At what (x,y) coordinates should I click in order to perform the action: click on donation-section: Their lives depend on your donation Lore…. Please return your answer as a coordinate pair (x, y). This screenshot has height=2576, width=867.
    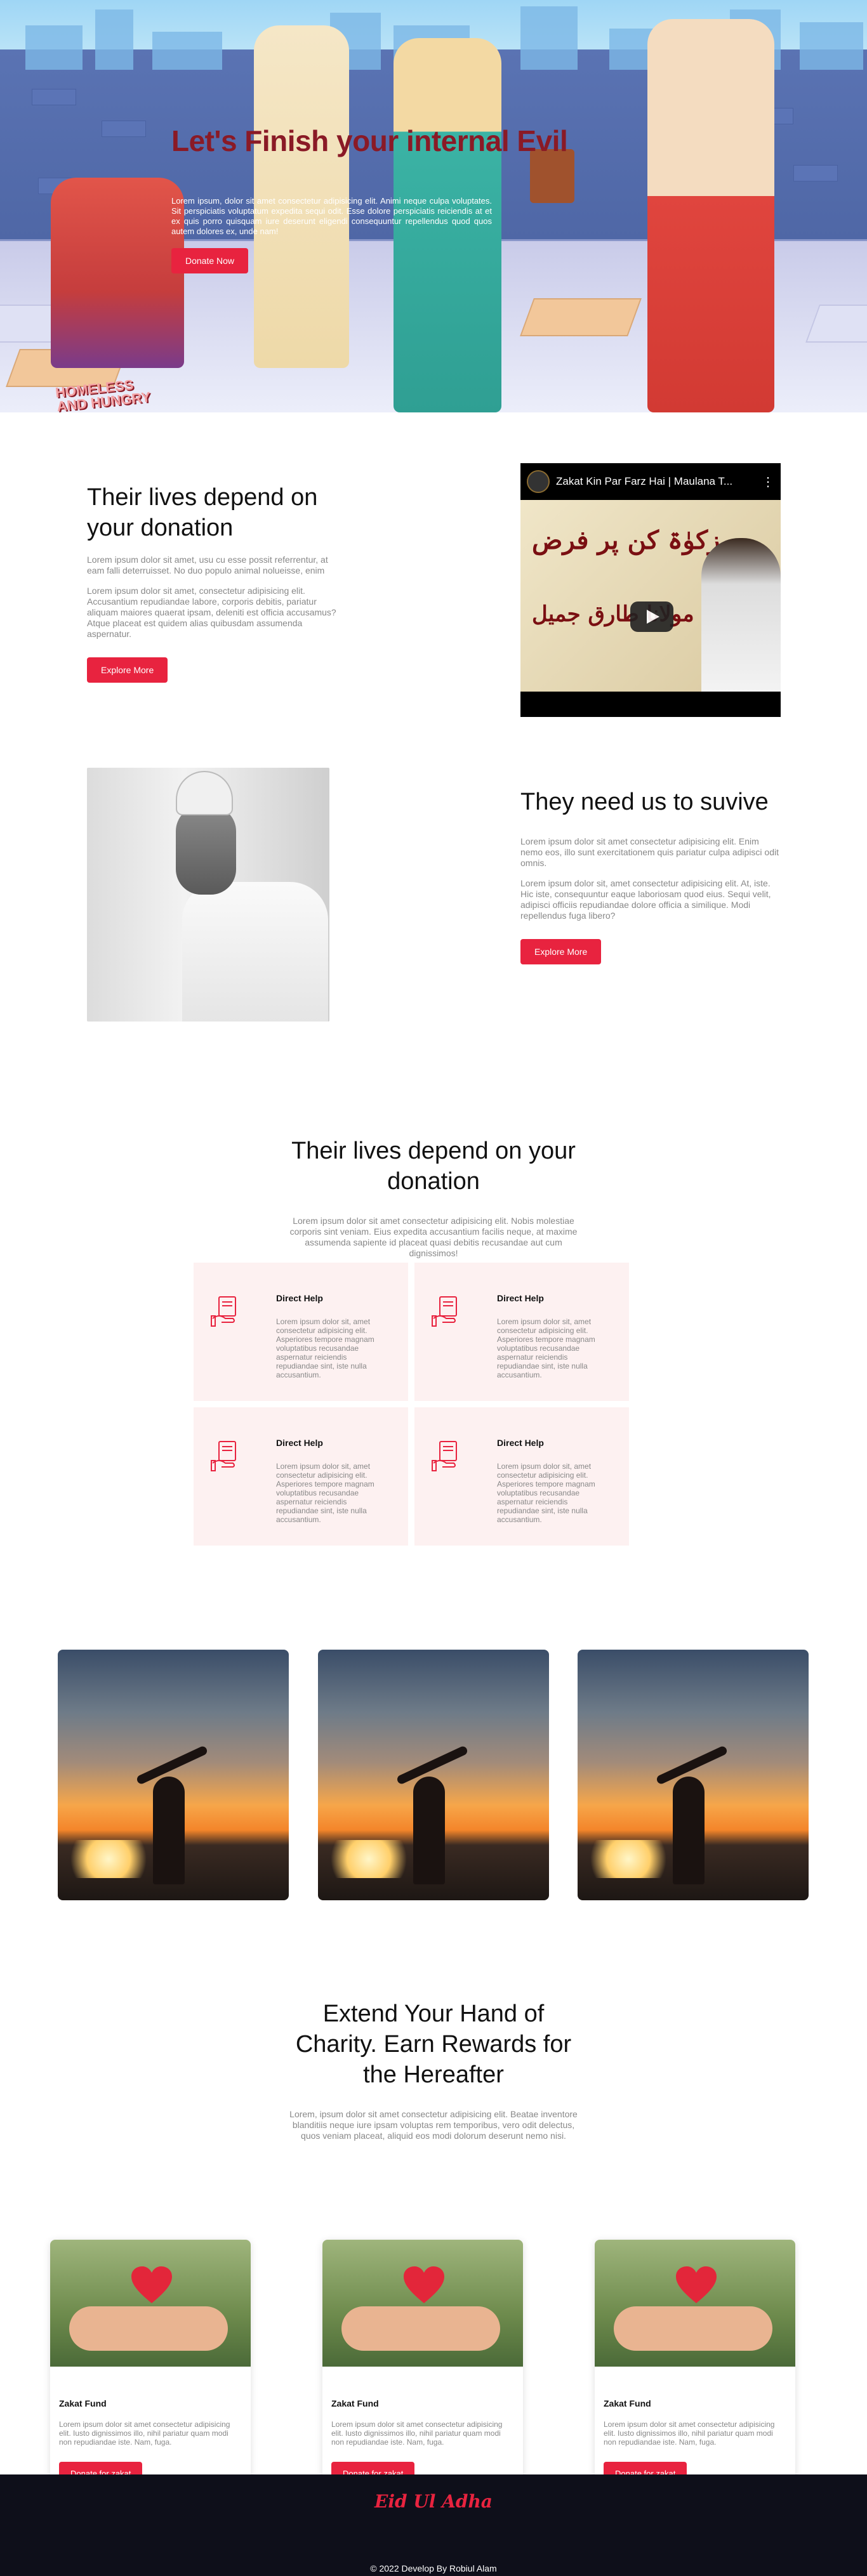
    Looking at the image, I should click on (433, 590).